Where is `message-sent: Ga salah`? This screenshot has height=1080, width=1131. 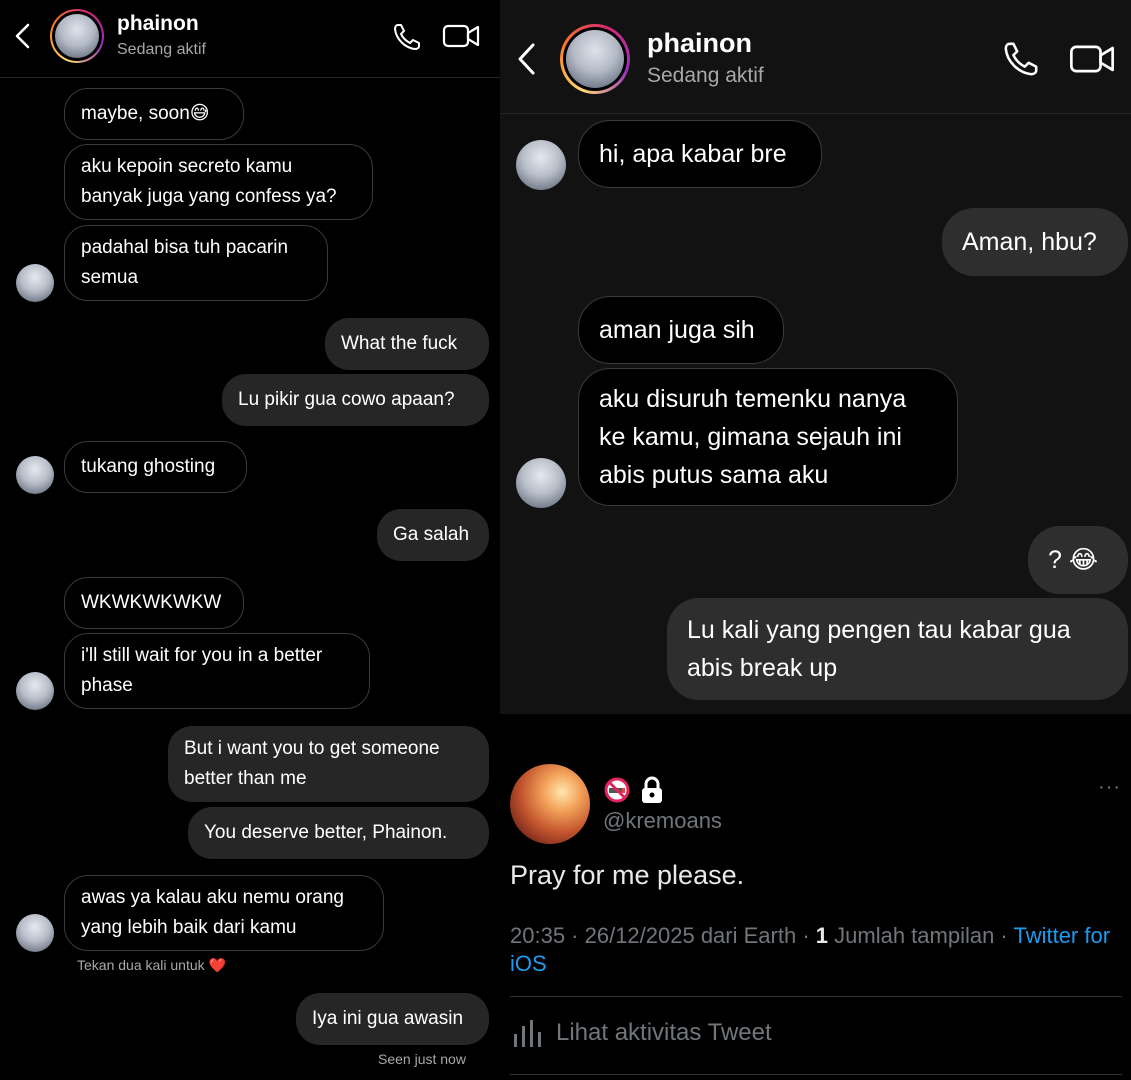 message-sent: Ga salah is located at coordinates (433, 535).